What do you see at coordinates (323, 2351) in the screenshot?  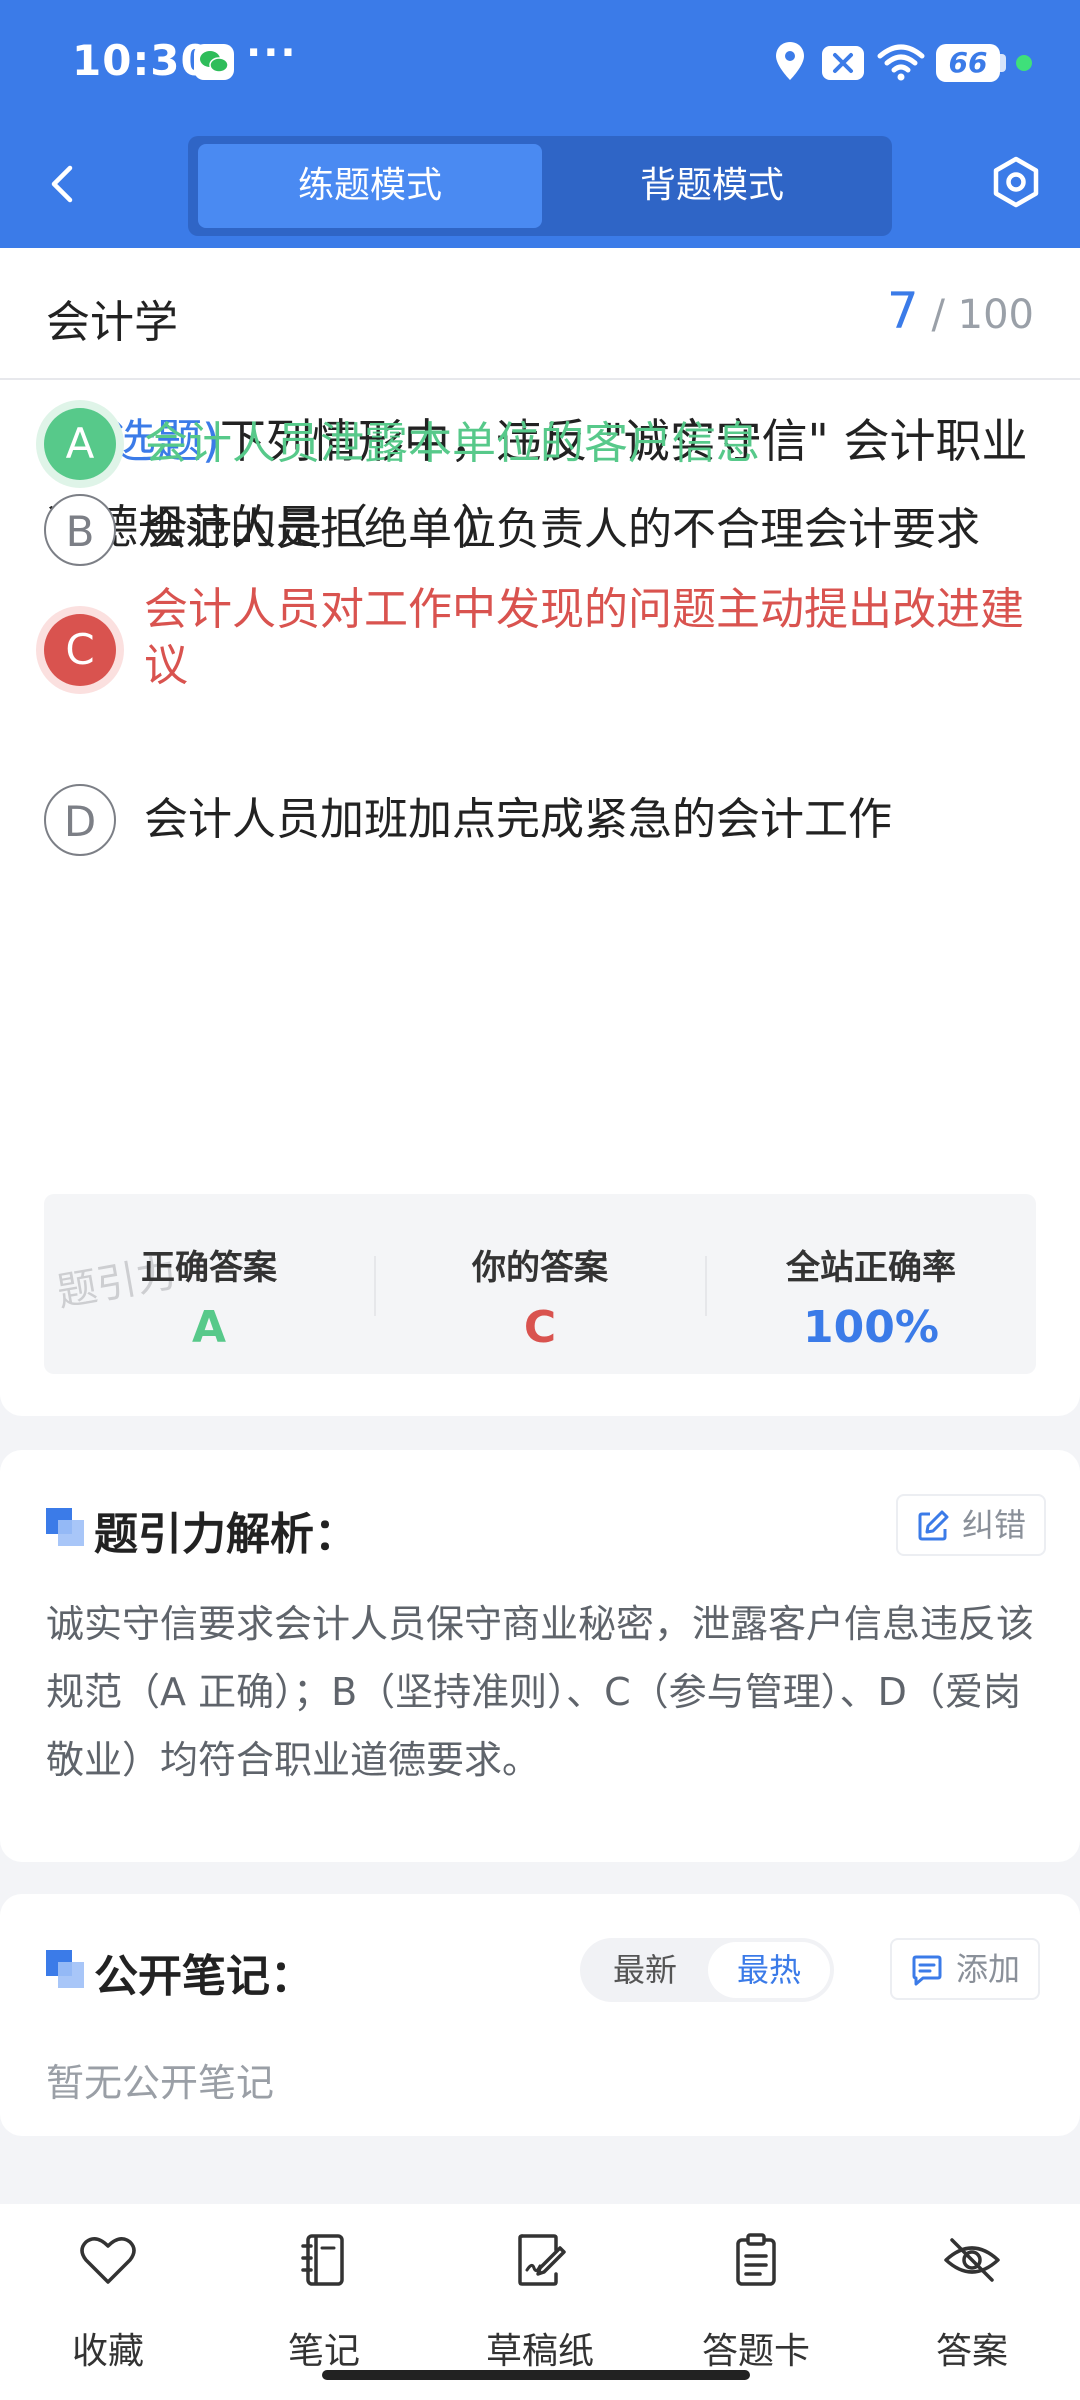 I see `notes-label: 笔记` at bounding box center [323, 2351].